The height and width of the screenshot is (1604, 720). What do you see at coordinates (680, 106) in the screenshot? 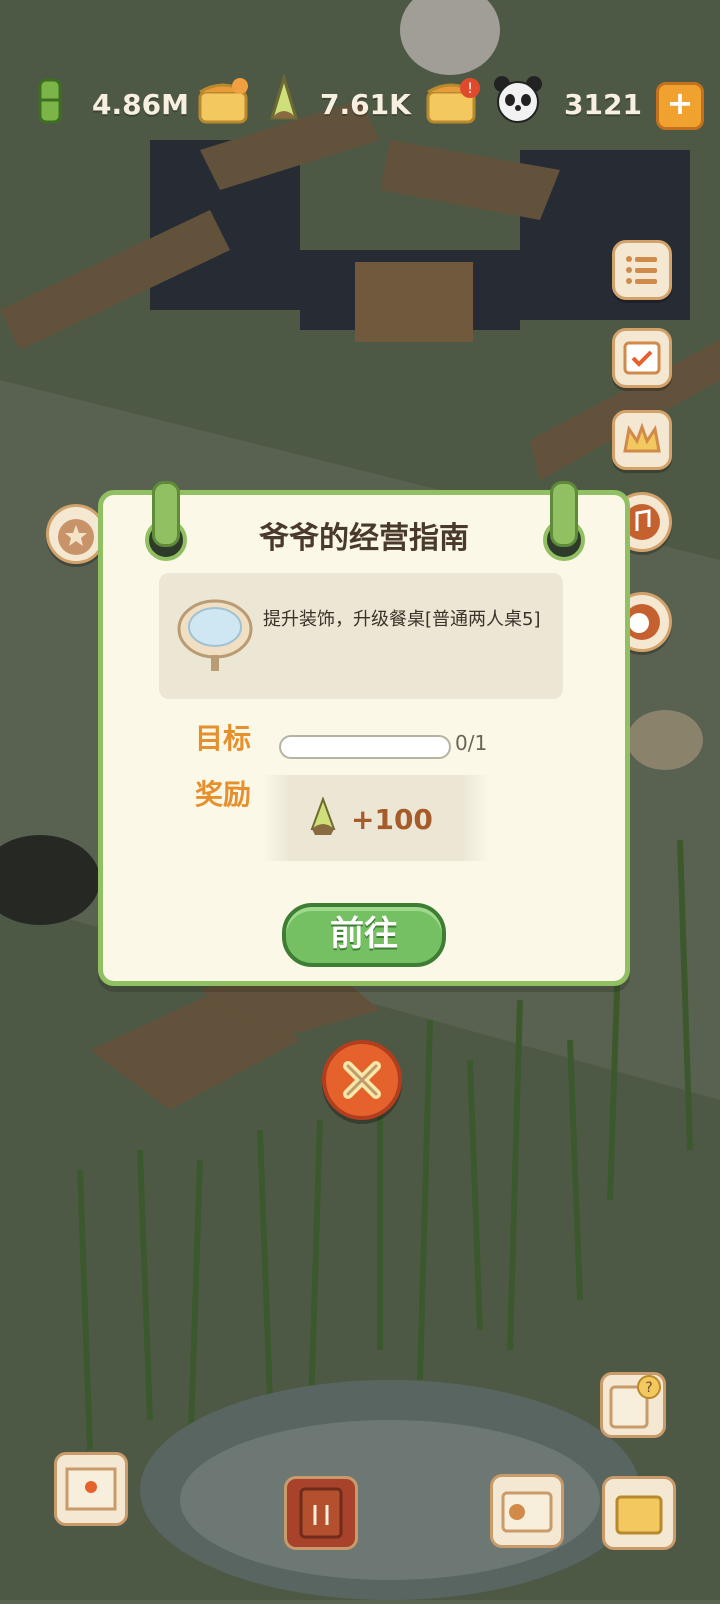
I see `add-currency-button: +` at bounding box center [680, 106].